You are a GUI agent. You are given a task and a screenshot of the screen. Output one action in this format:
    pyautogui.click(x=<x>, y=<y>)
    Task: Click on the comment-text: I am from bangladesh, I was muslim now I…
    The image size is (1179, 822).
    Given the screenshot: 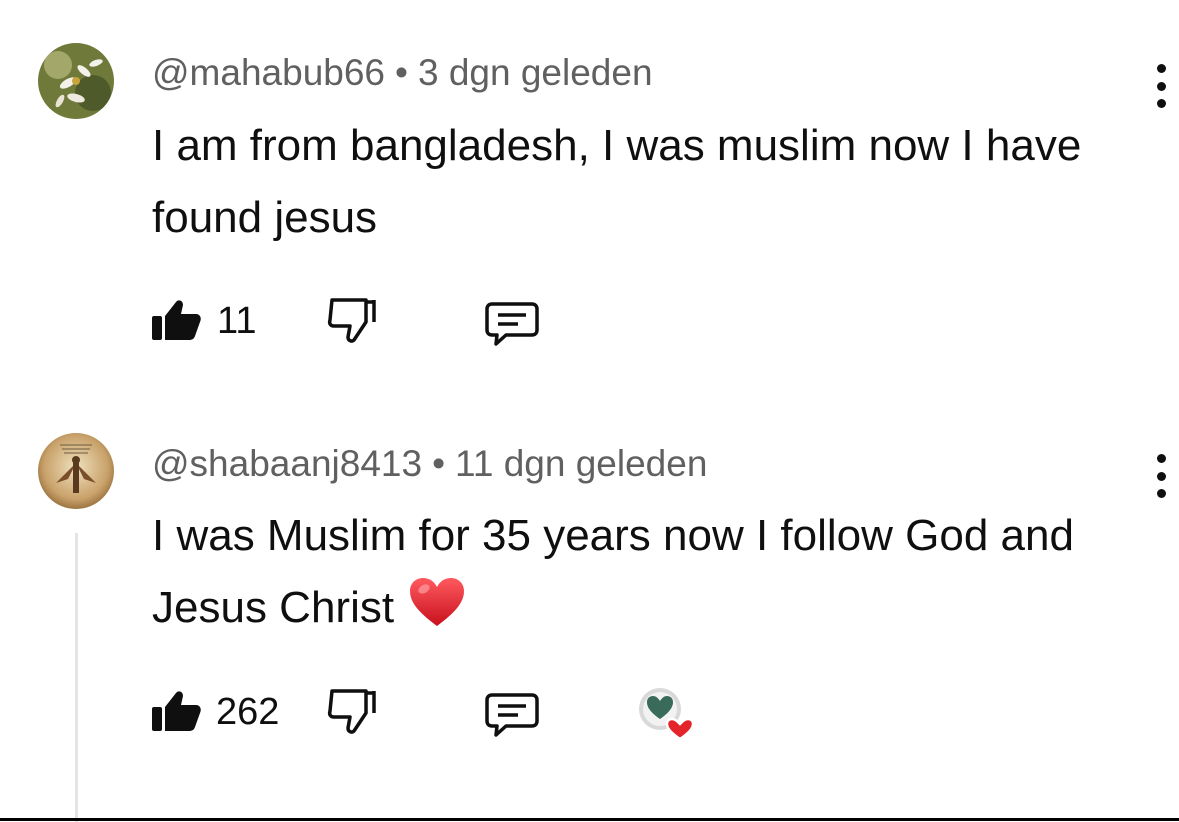 What is the action you would take?
    pyautogui.click(x=617, y=181)
    